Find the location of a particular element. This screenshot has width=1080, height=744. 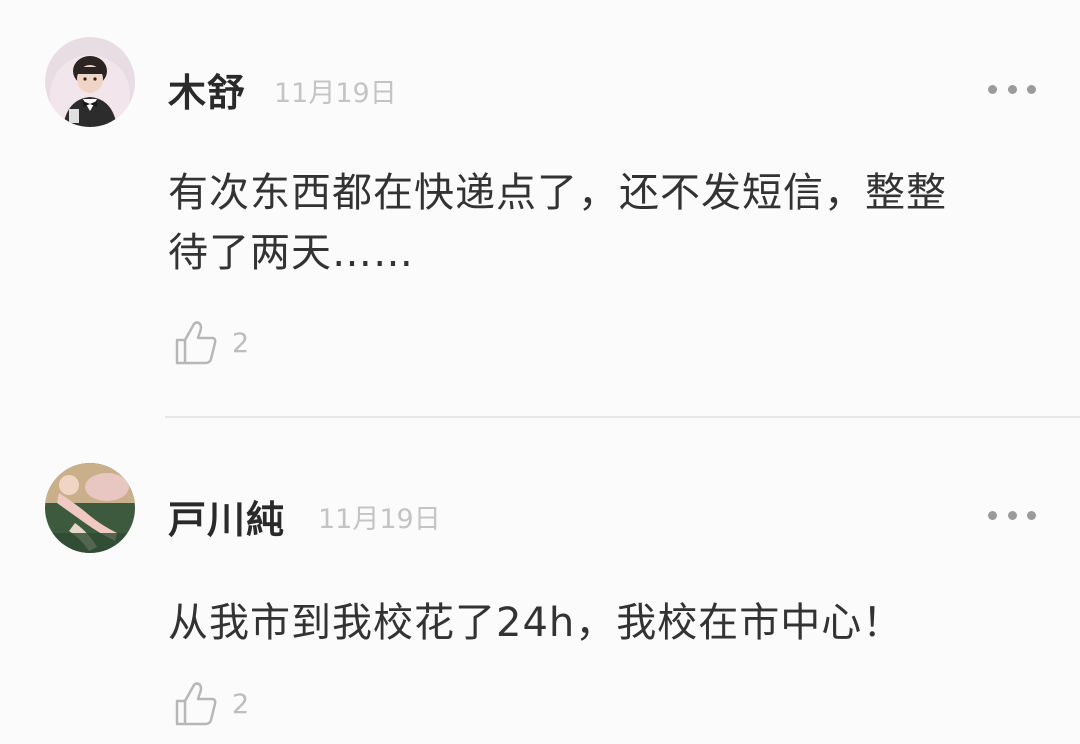

username: 木舒 is located at coordinates (207, 93).